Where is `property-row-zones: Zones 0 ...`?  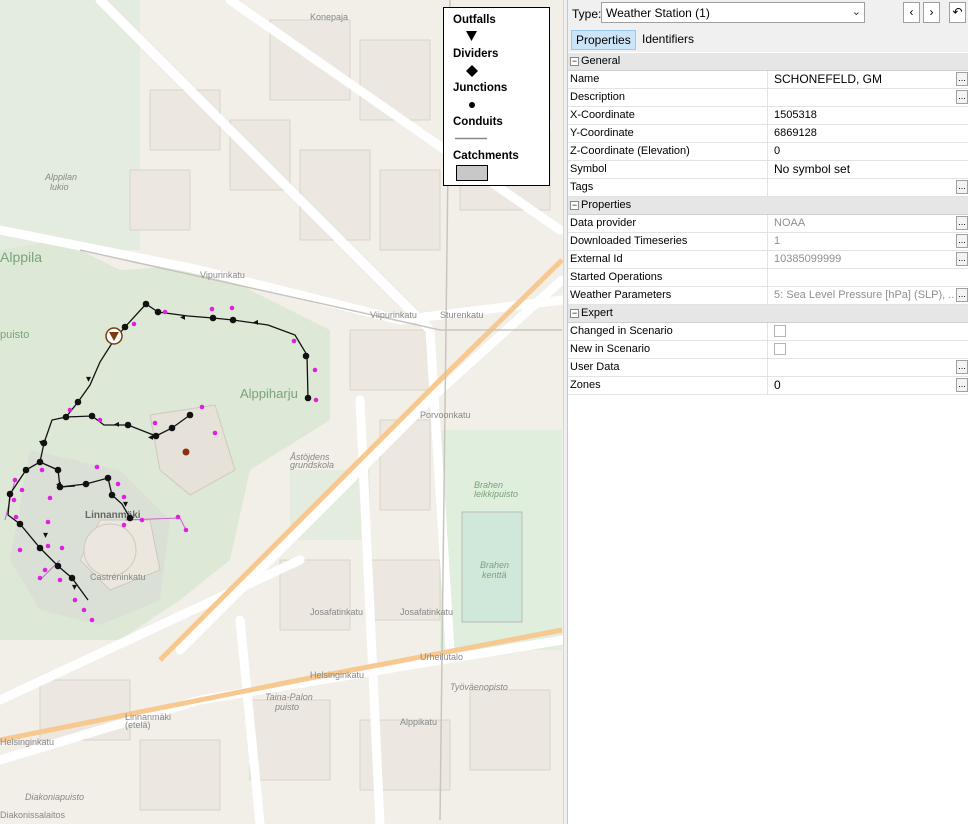
property-row-zones: Zones 0 ... is located at coordinates (768, 386).